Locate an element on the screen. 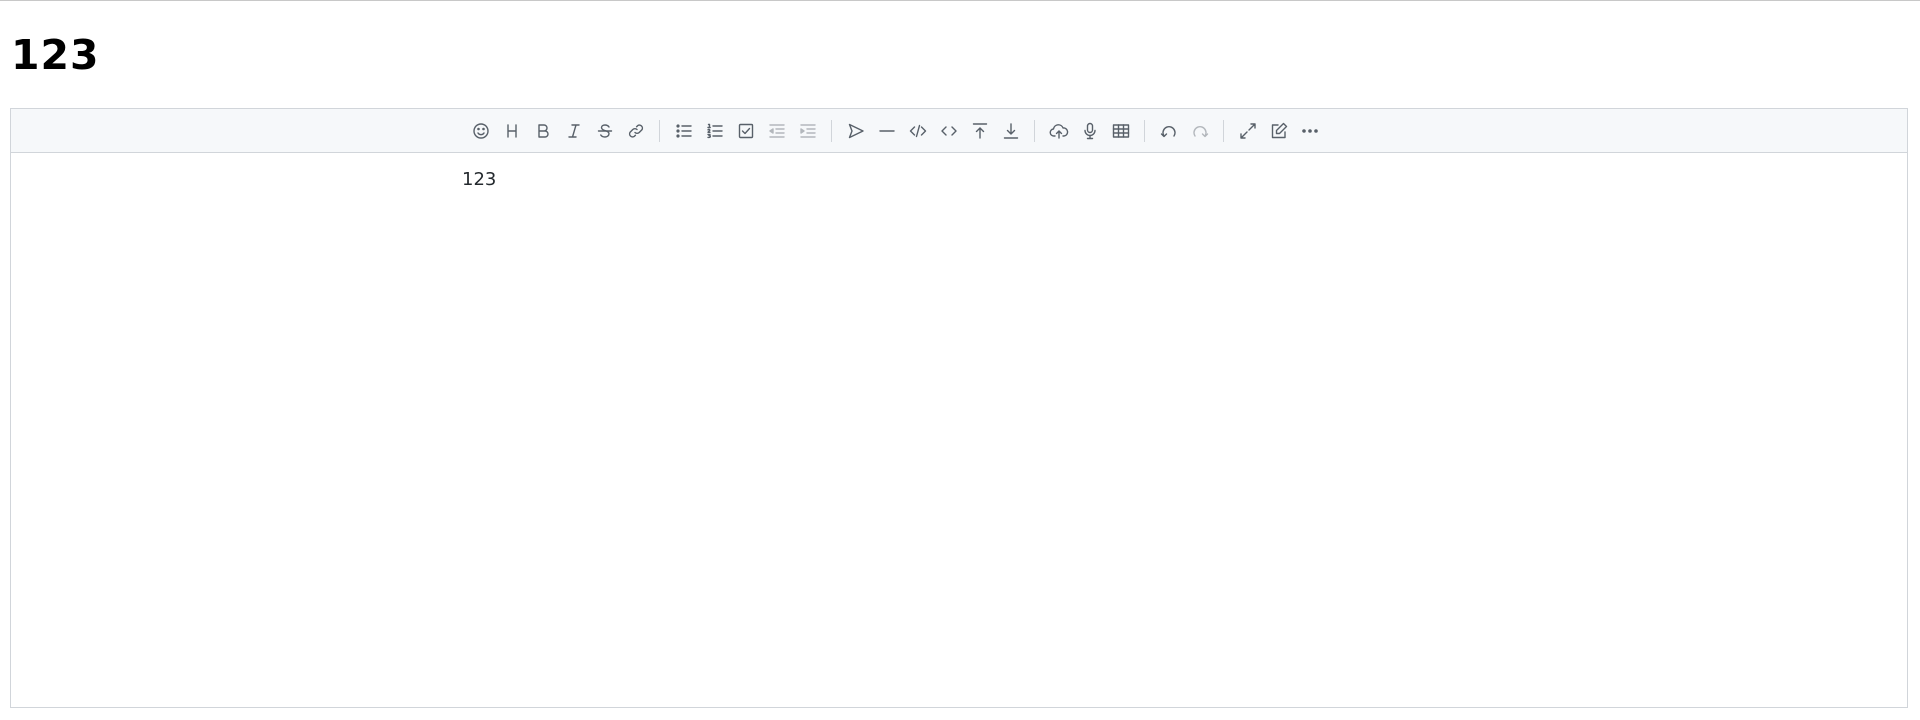 Image resolution: width=1920 pixels, height=720 pixels. undo-button is located at coordinates (1168, 131).